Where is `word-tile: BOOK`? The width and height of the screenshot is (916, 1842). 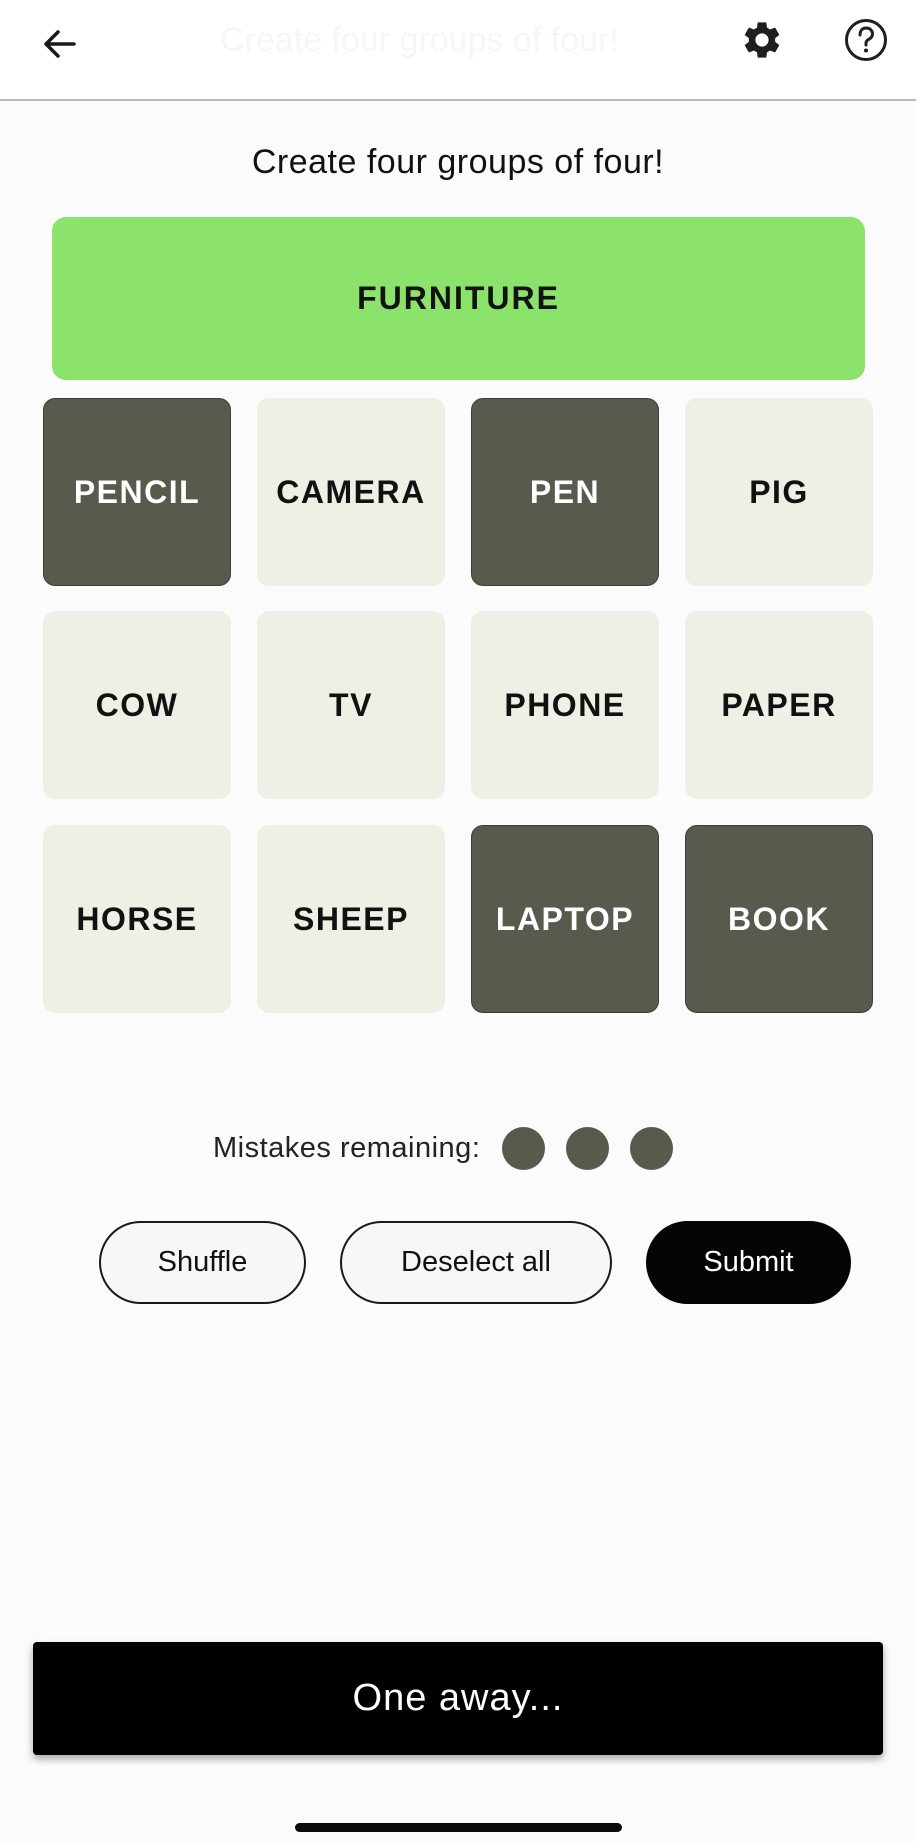 word-tile: BOOK is located at coordinates (779, 919).